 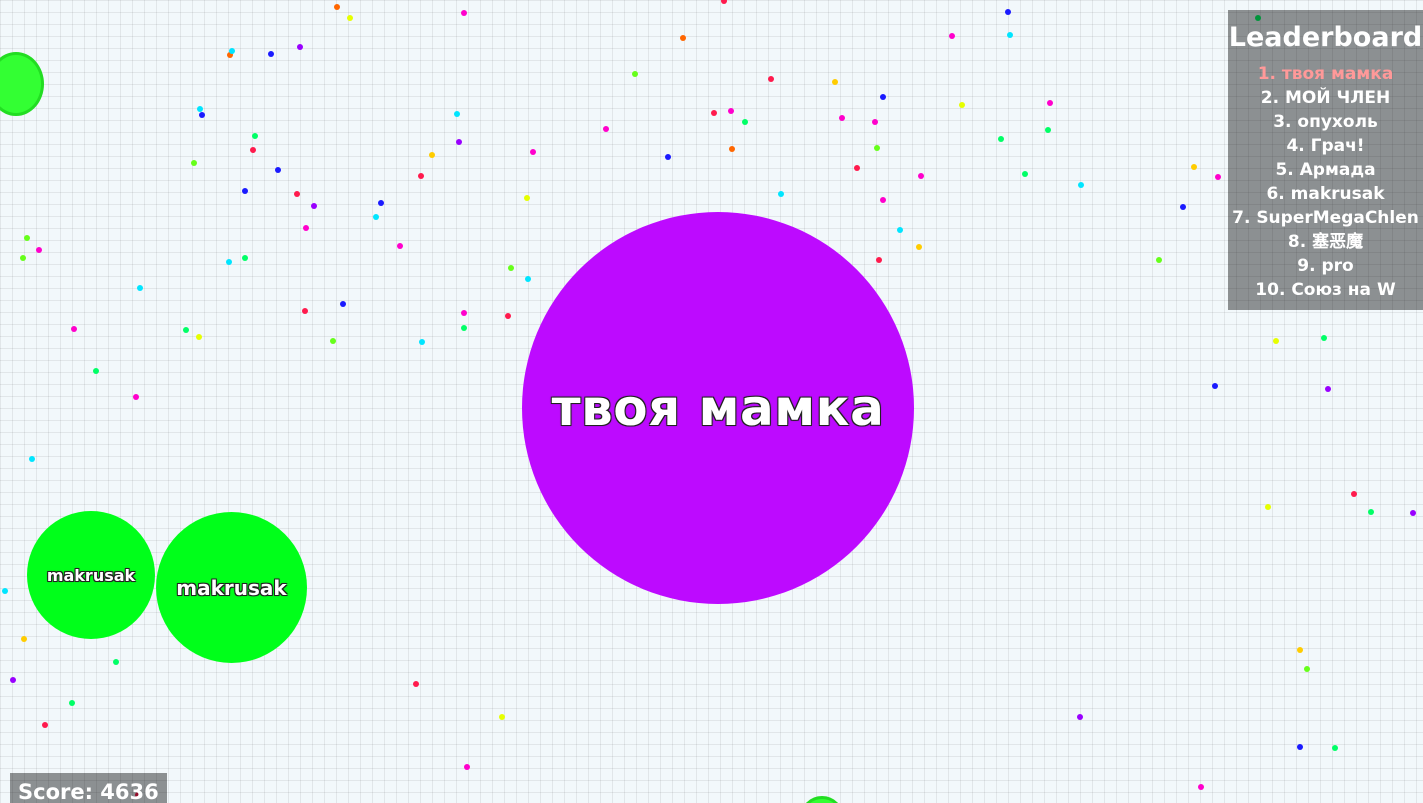 What do you see at coordinates (22, 84) in the screenshot?
I see `virus-top-left` at bounding box center [22, 84].